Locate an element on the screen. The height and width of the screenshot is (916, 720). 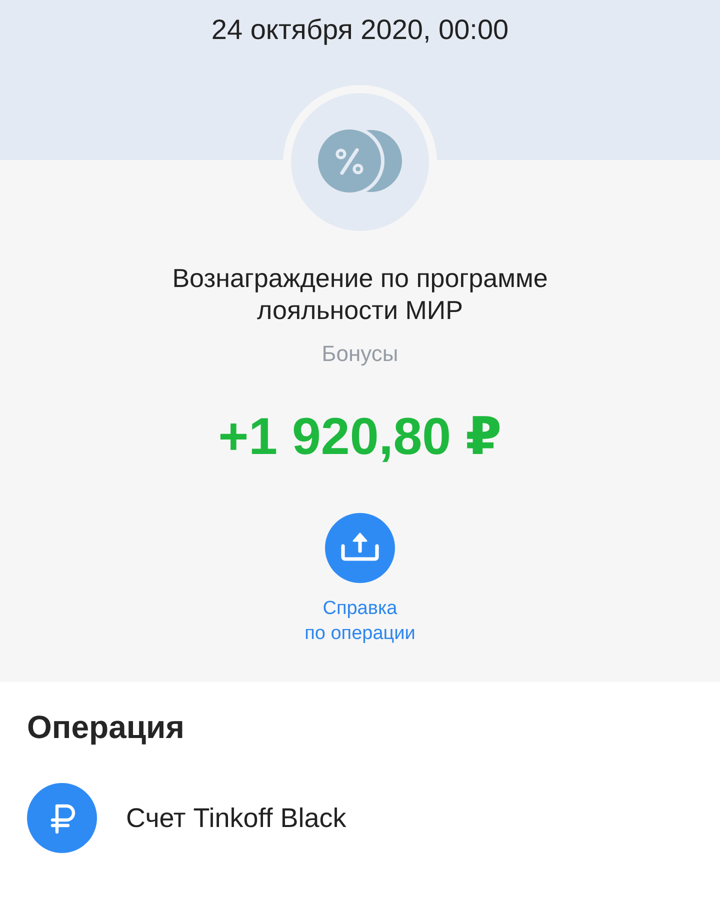
statement-button: Справка по операции is located at coordinates (360, 579).